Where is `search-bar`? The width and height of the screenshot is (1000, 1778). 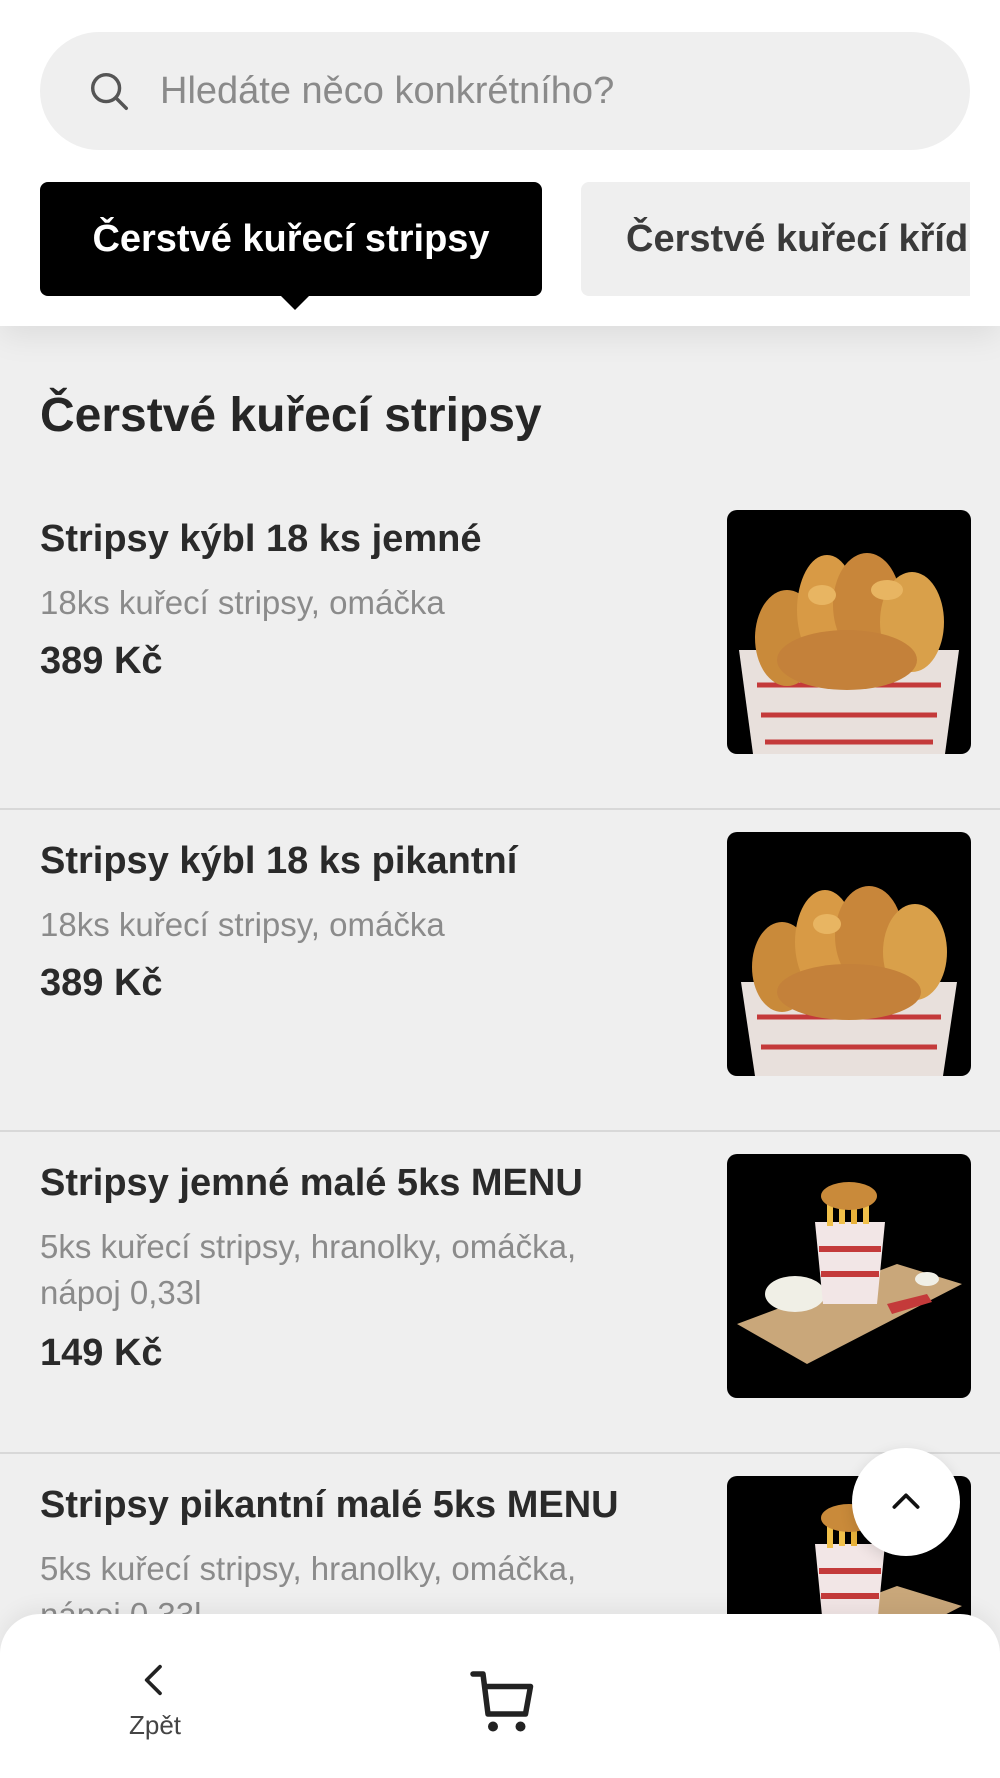 search-bar is located at coordinates (505, 91).